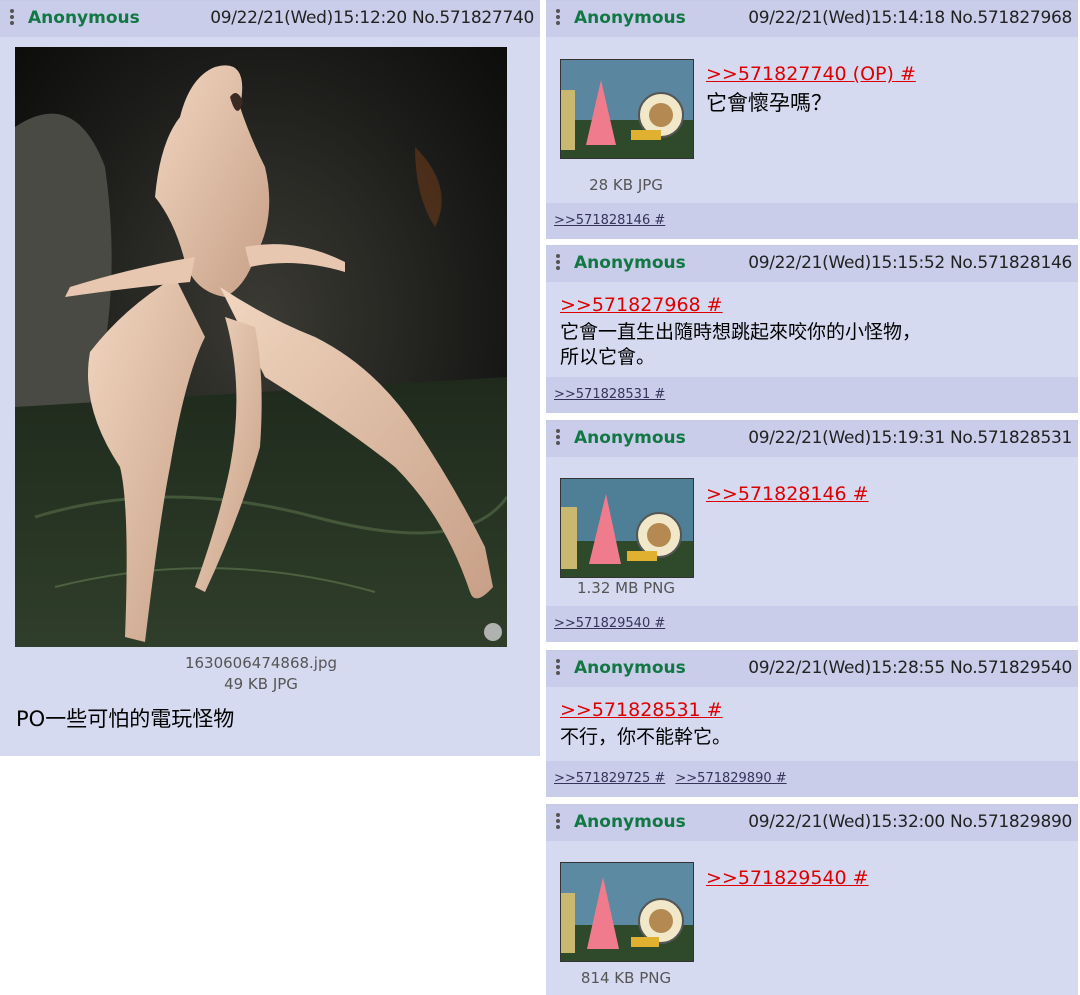 This screenshot has height=995, width=1080. I want to click on backlinks: >>571829725 # >>571829890 #, so click(812, 779).